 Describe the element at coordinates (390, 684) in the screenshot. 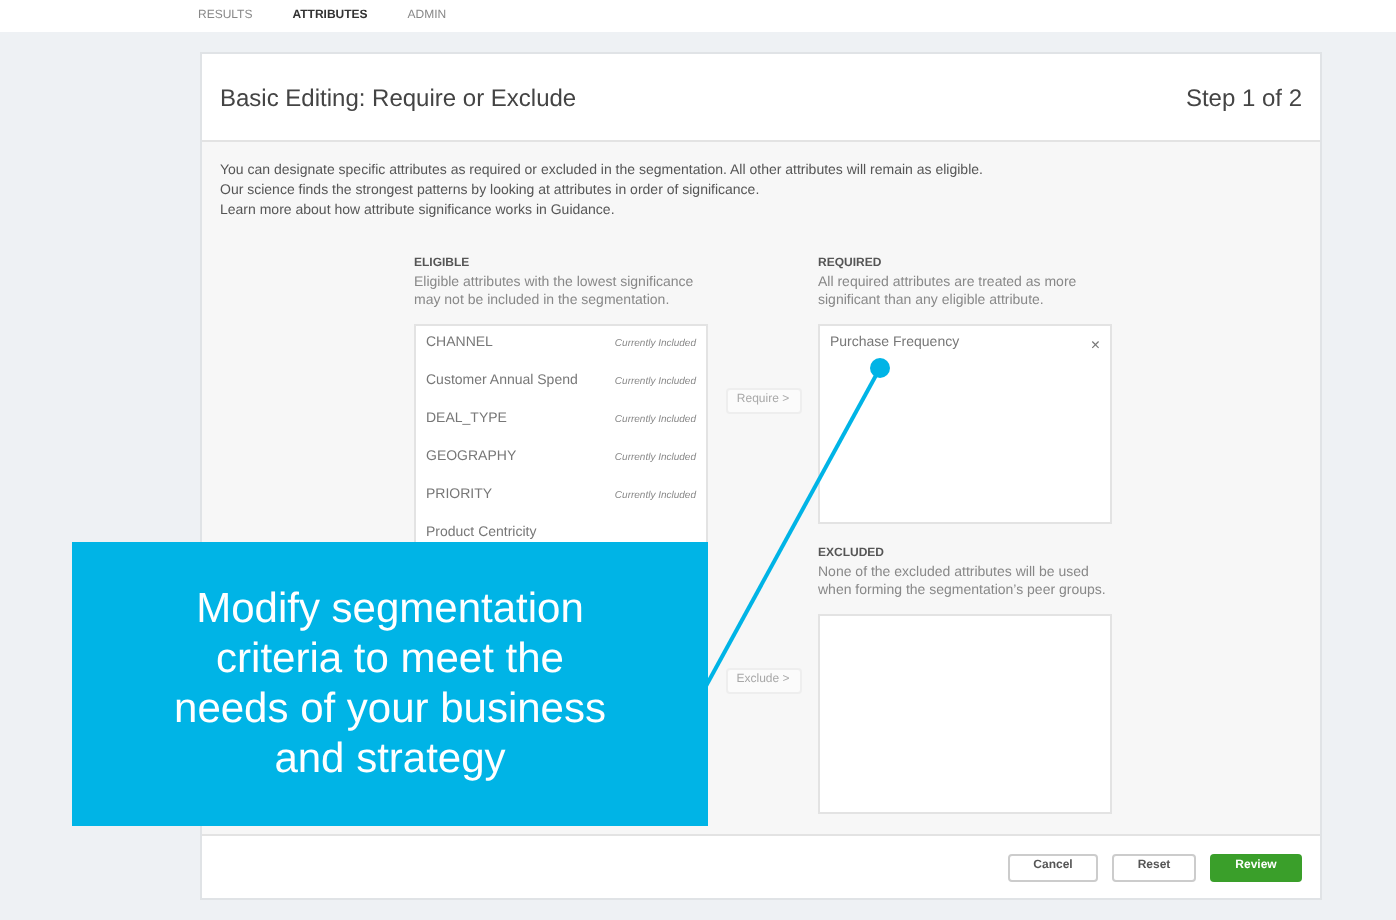

I see `callout-banner: Modify segmentation criteria to meet the needs of your business and strategy` at that location.